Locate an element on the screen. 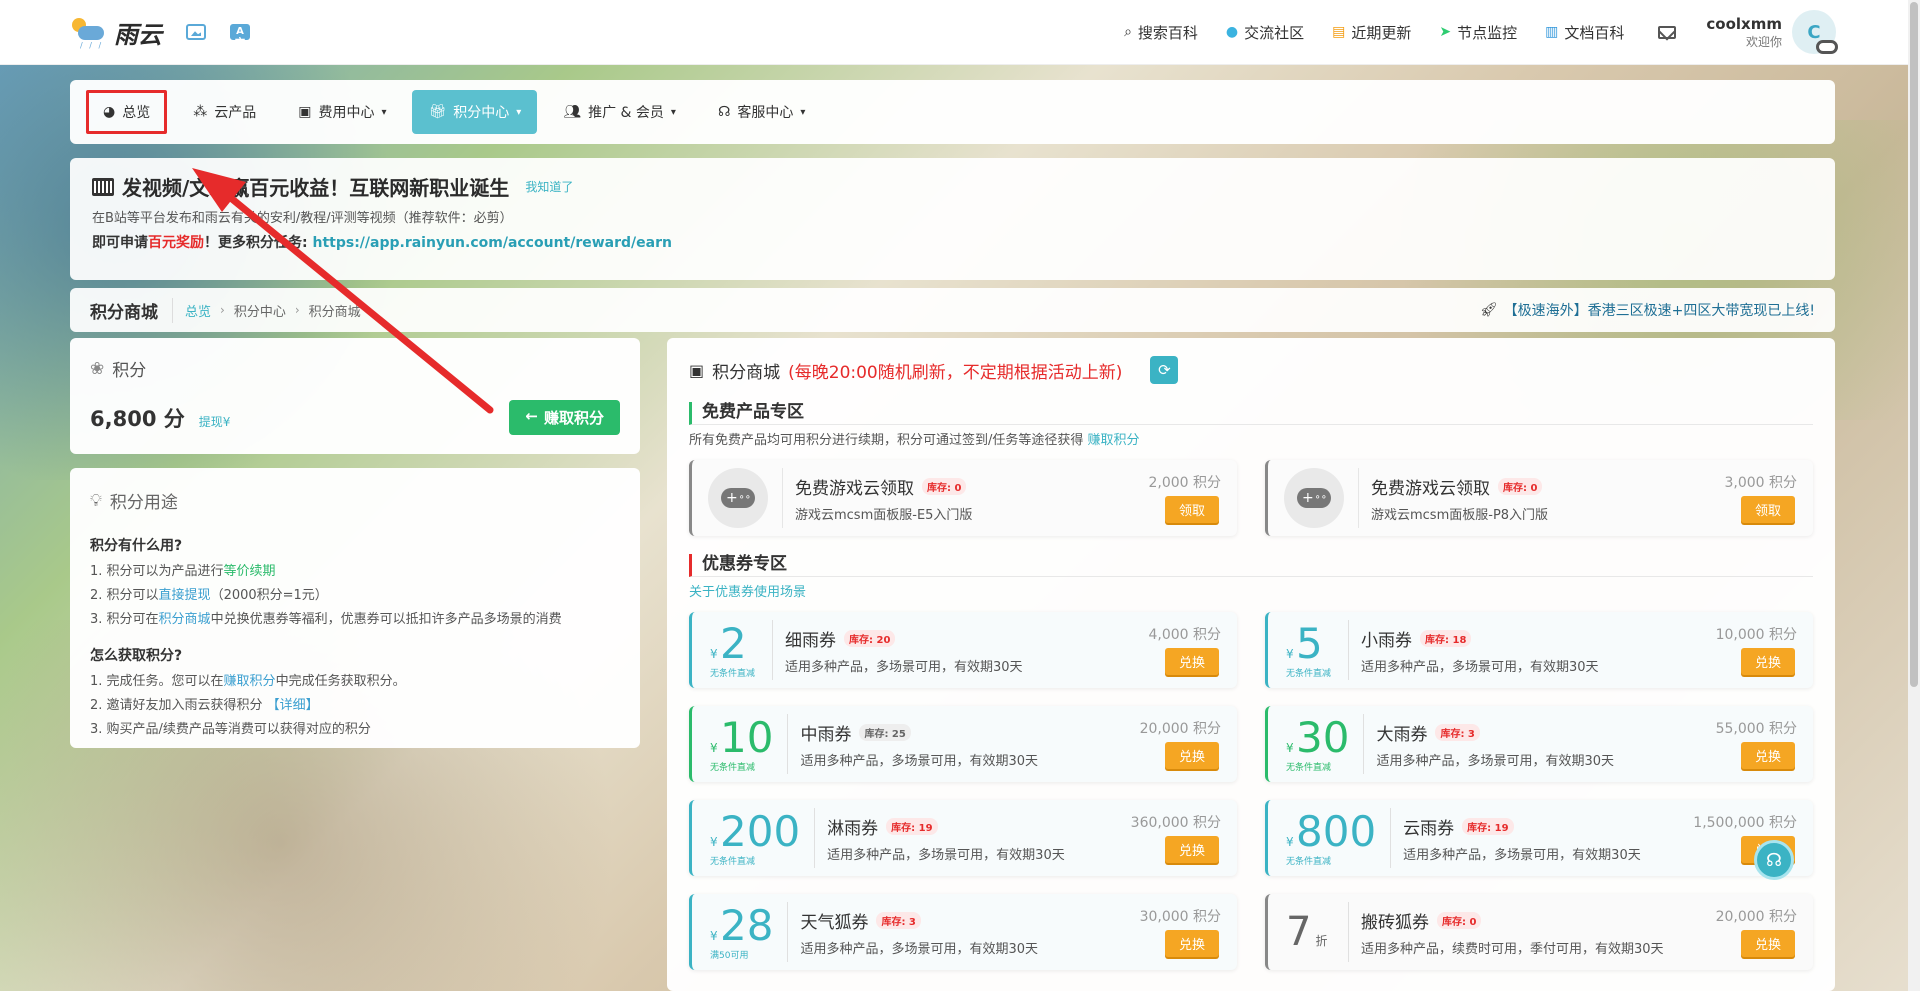 This screenshot has height=991, width=1920. tab-overview: ◕ 总览 is located at coordinates (127, 112).